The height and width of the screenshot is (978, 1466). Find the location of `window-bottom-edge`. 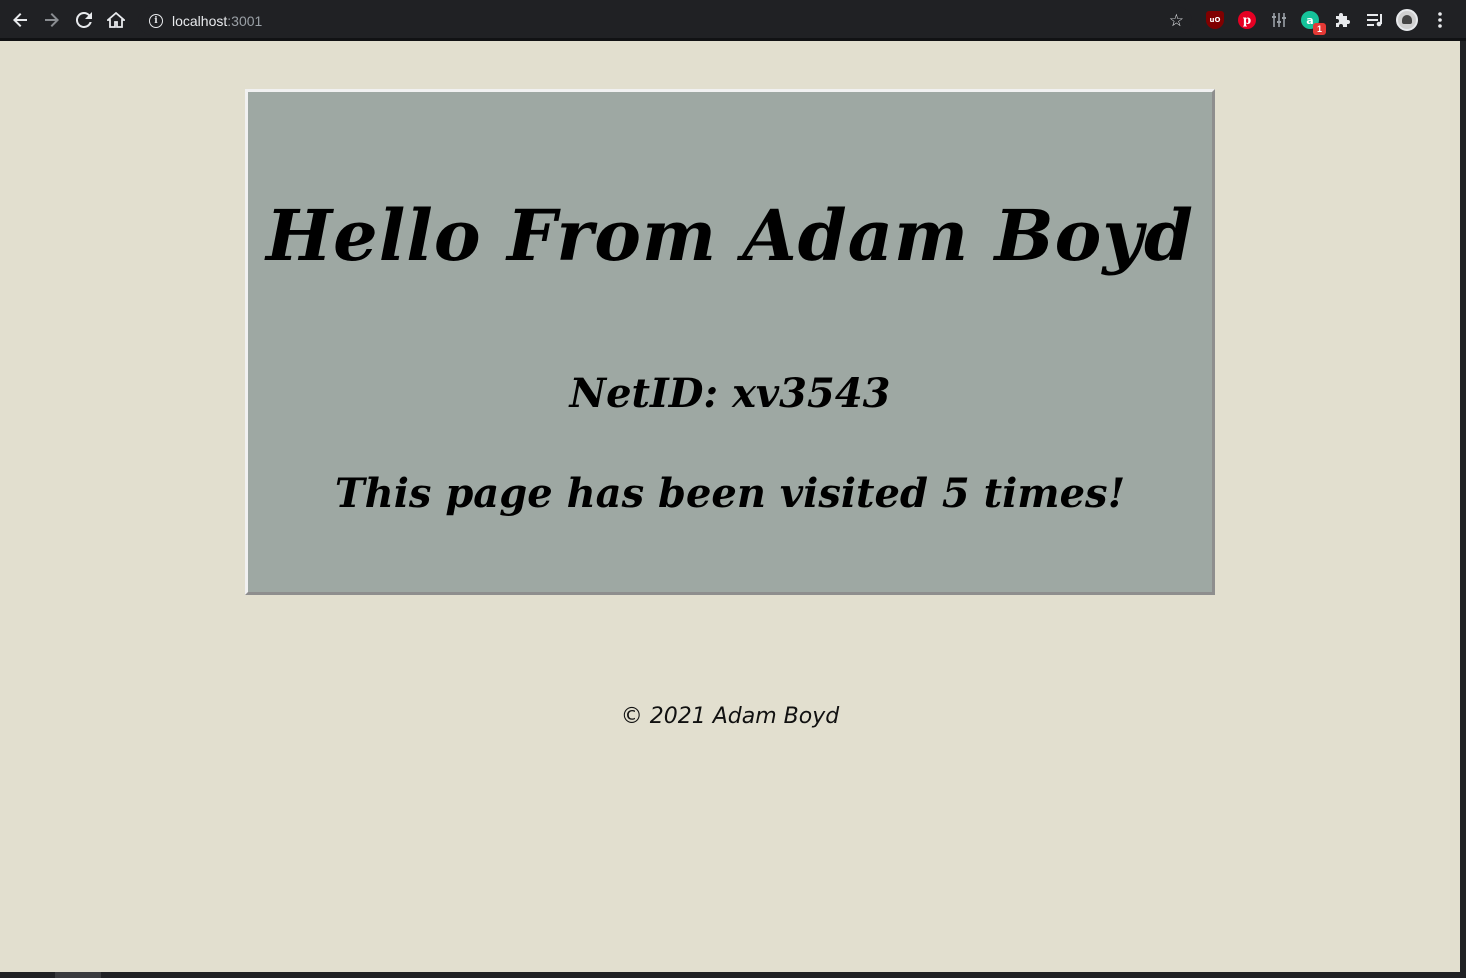

window-bottom-edge is located at coordinates (733, 975).